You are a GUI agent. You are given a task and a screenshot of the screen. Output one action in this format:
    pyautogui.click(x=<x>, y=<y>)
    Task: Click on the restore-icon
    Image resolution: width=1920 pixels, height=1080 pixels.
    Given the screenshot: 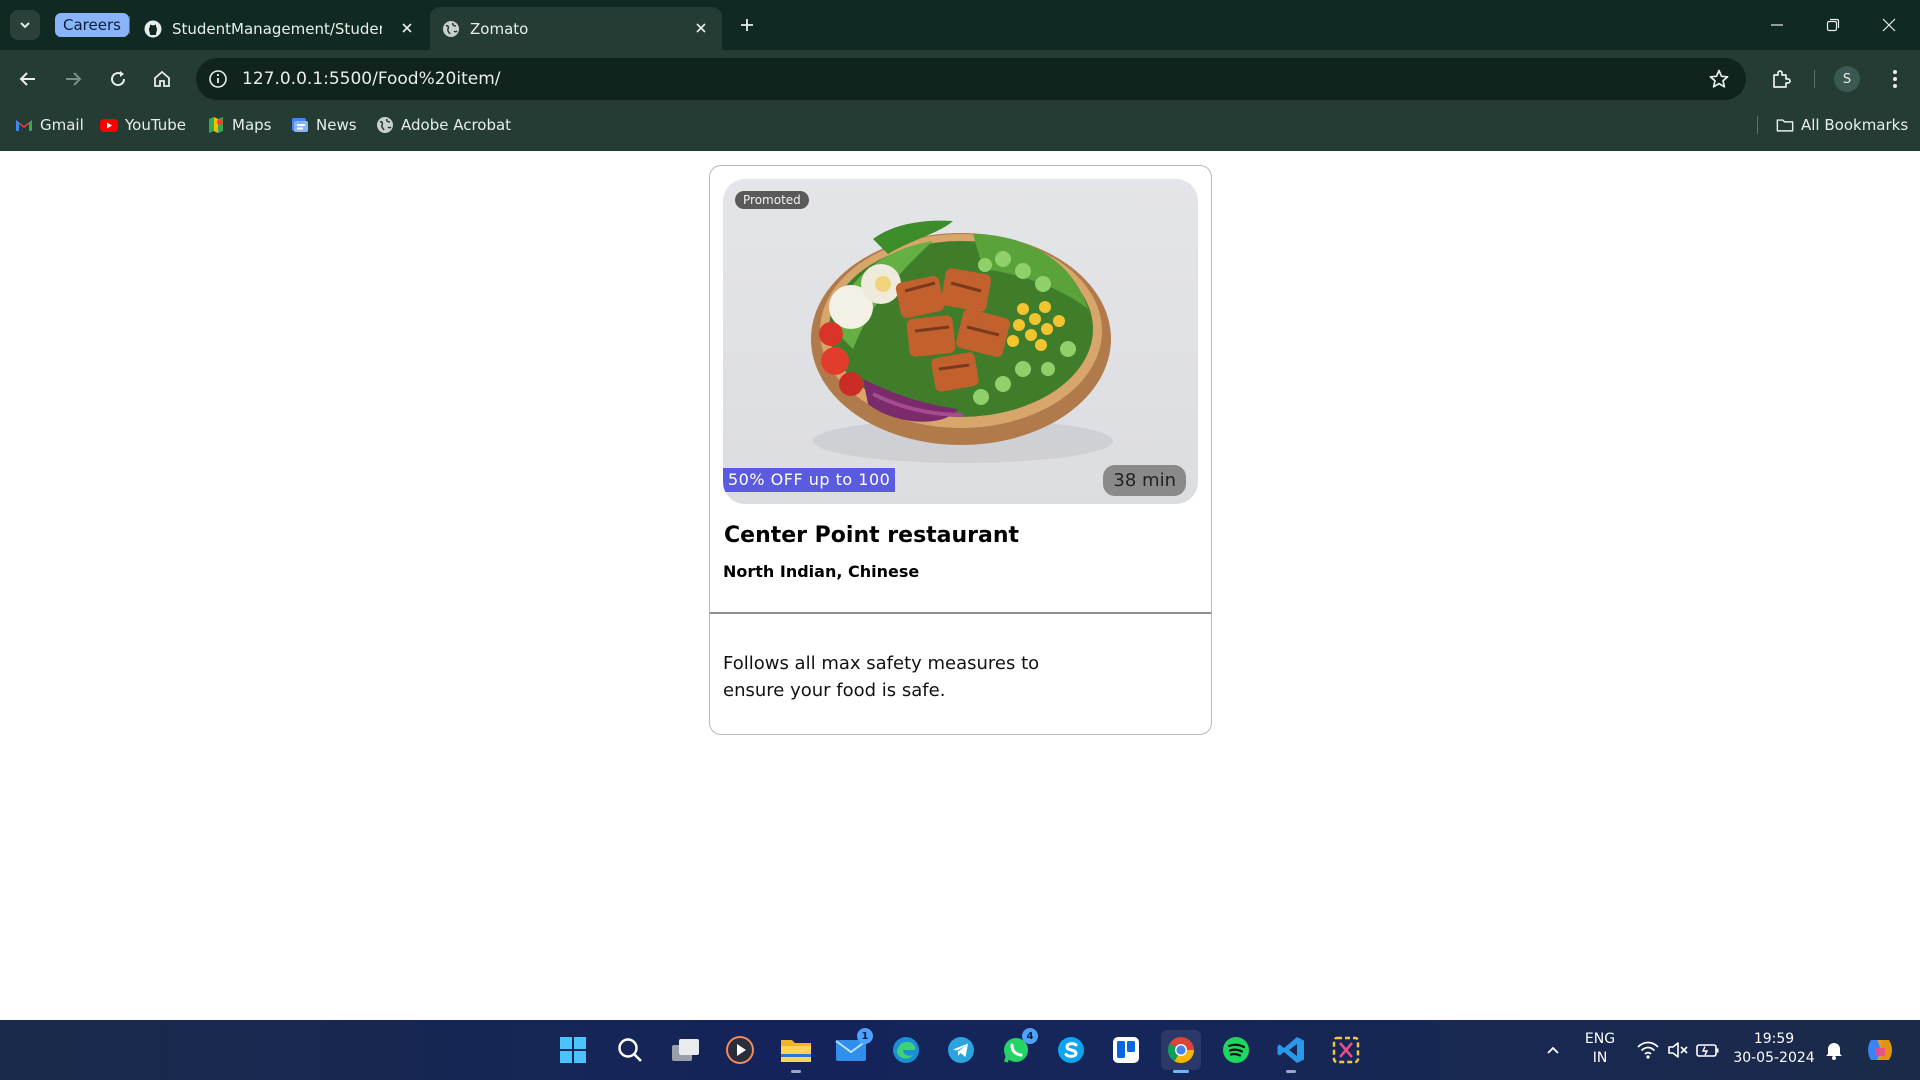 What is the action you would take?
    pyautogui.click(x=1833, y=25)
    